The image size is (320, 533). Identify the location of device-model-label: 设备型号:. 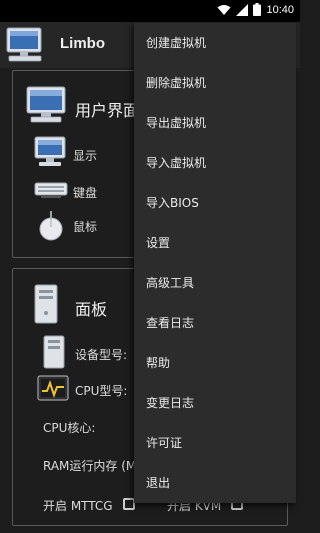
(101, 355).